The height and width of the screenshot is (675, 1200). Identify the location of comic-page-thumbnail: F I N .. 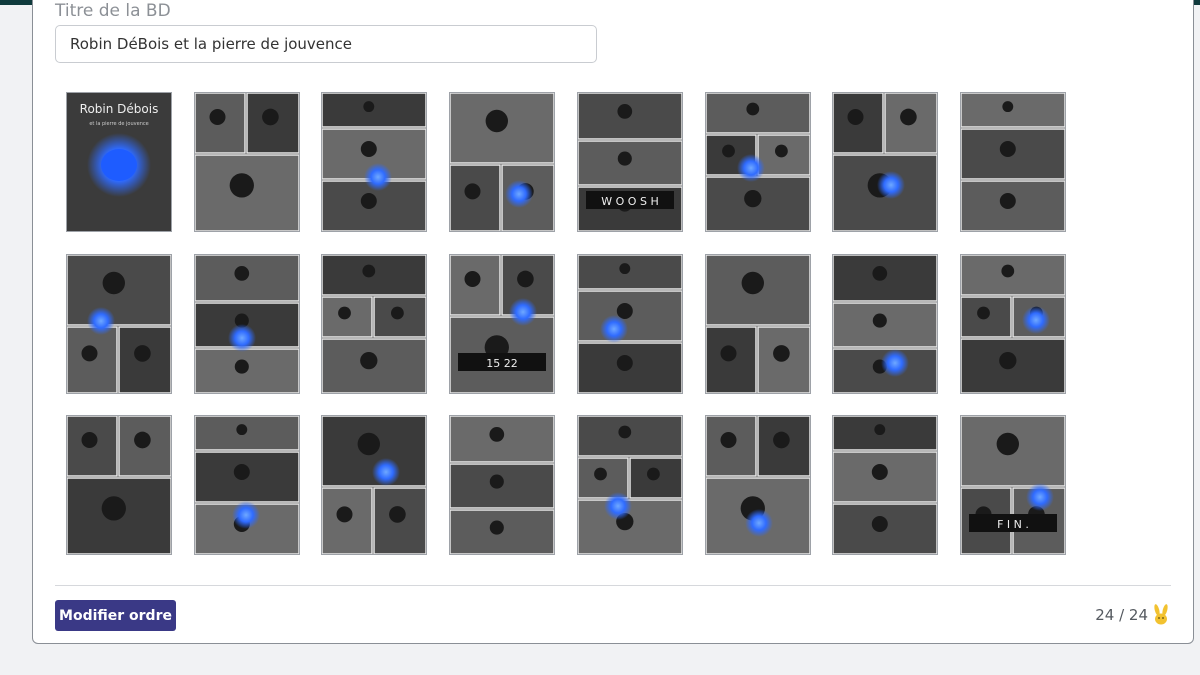
(1013, 485).